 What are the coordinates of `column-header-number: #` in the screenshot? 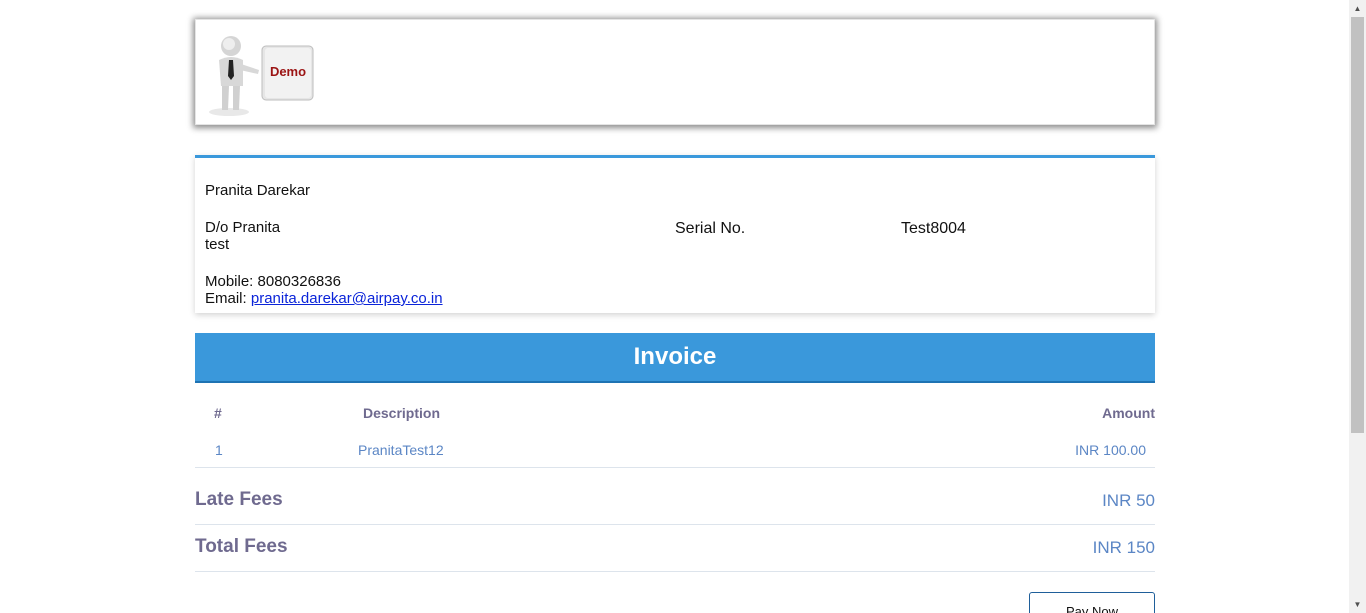 It's located at (218, 413).